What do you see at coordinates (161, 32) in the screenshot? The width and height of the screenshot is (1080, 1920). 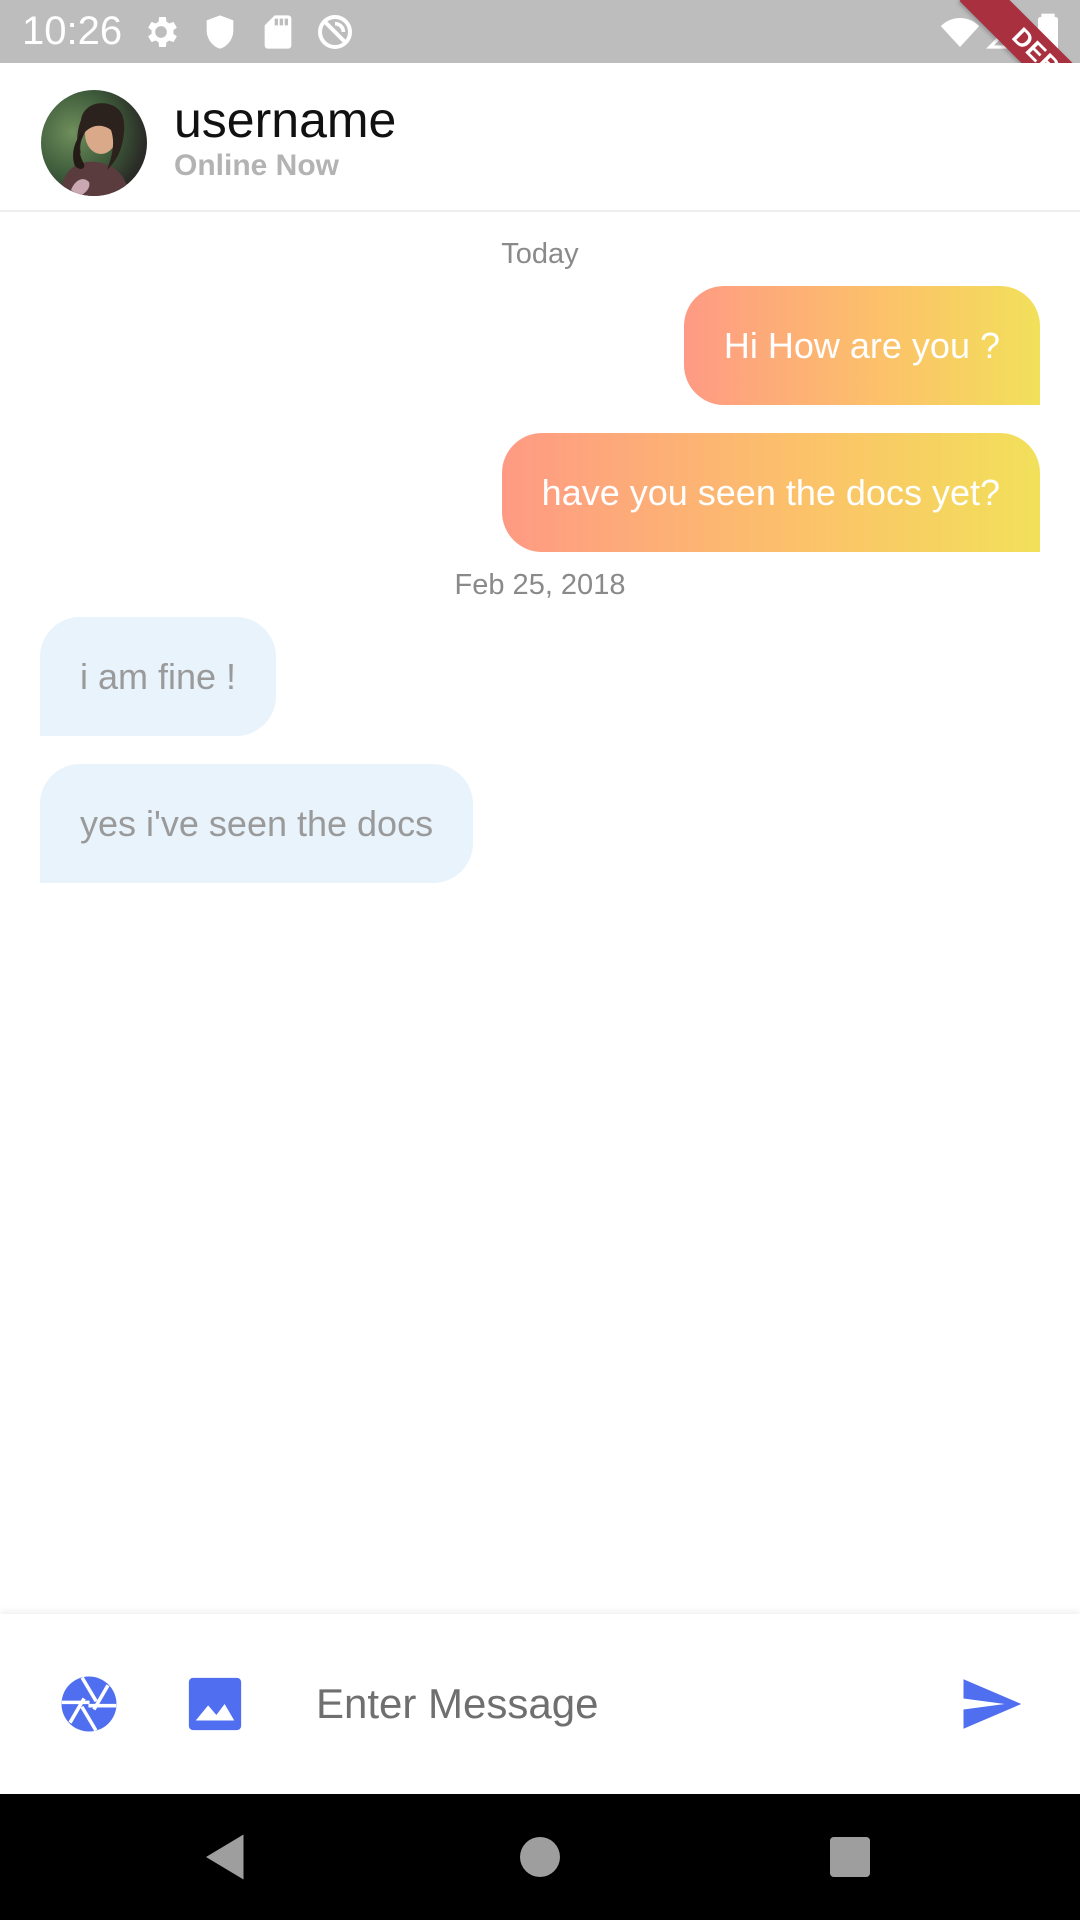 I see `settings-icon` at bounding box center [161, 32].